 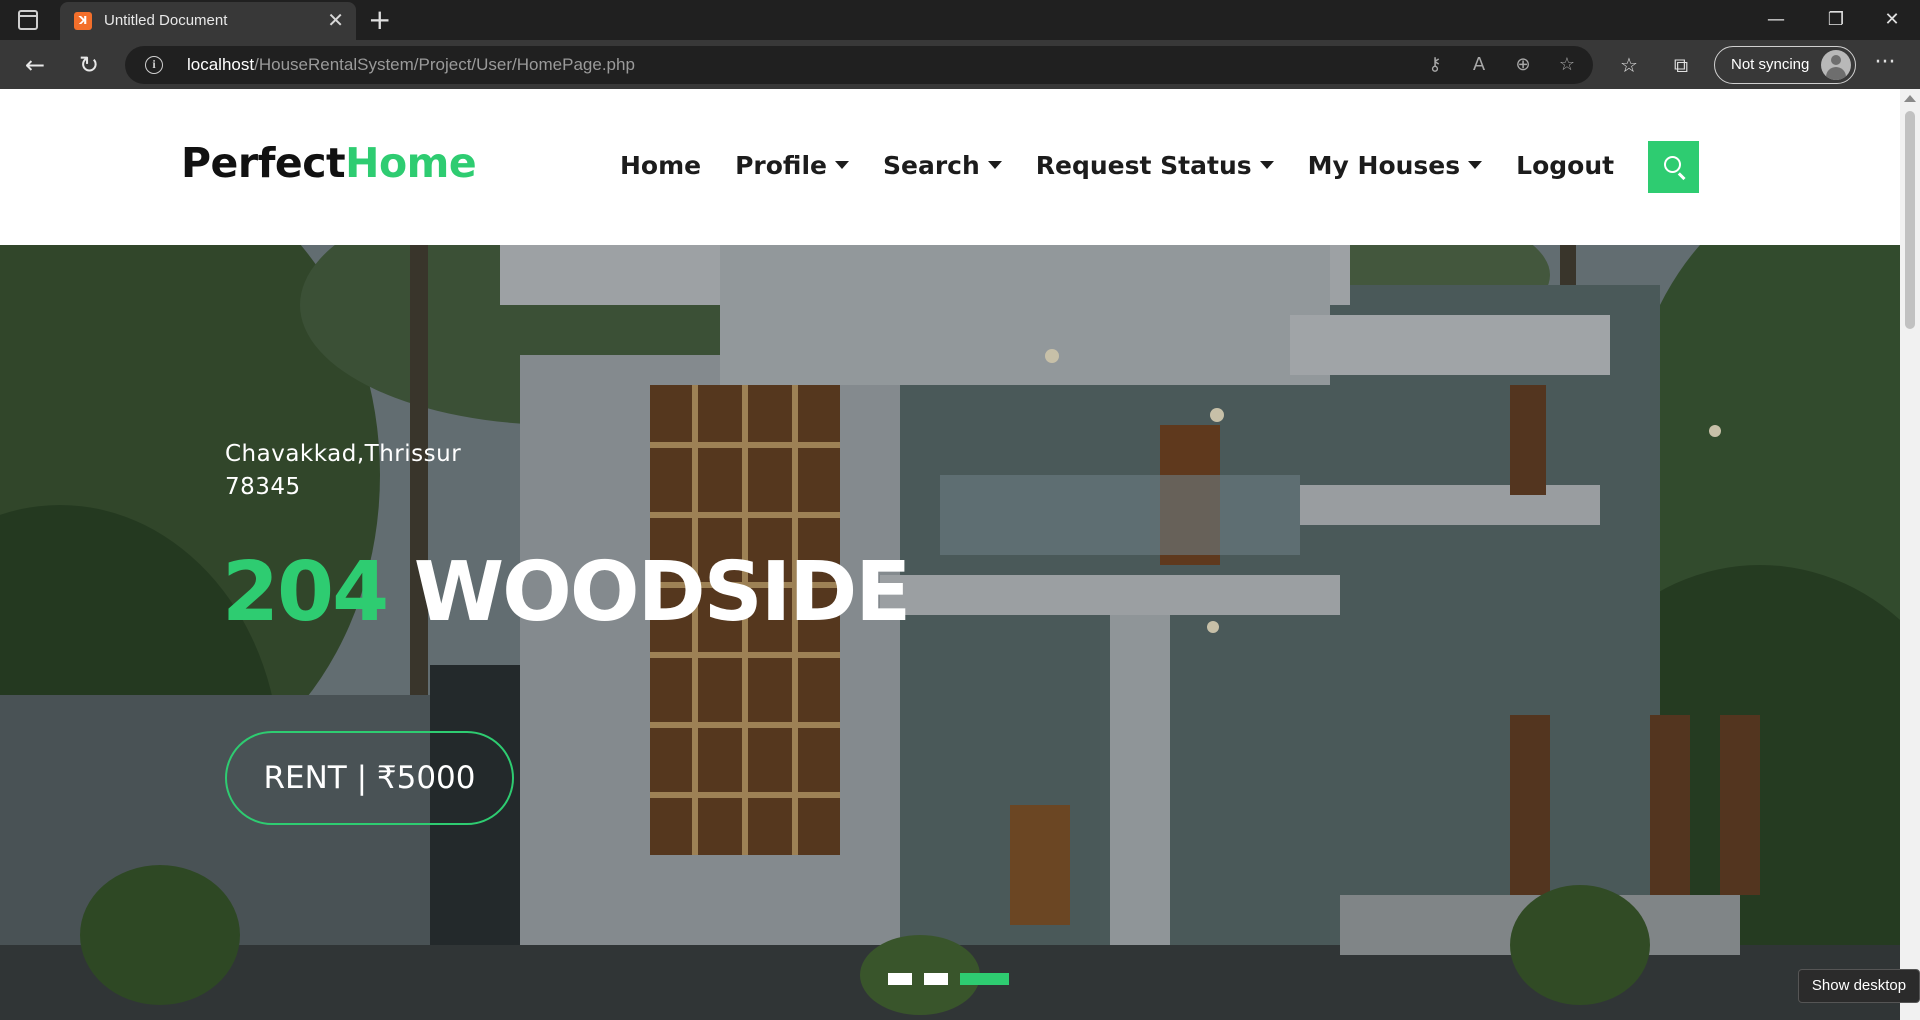 I want to click on nav-search: Search, so click(x=942, y=165).